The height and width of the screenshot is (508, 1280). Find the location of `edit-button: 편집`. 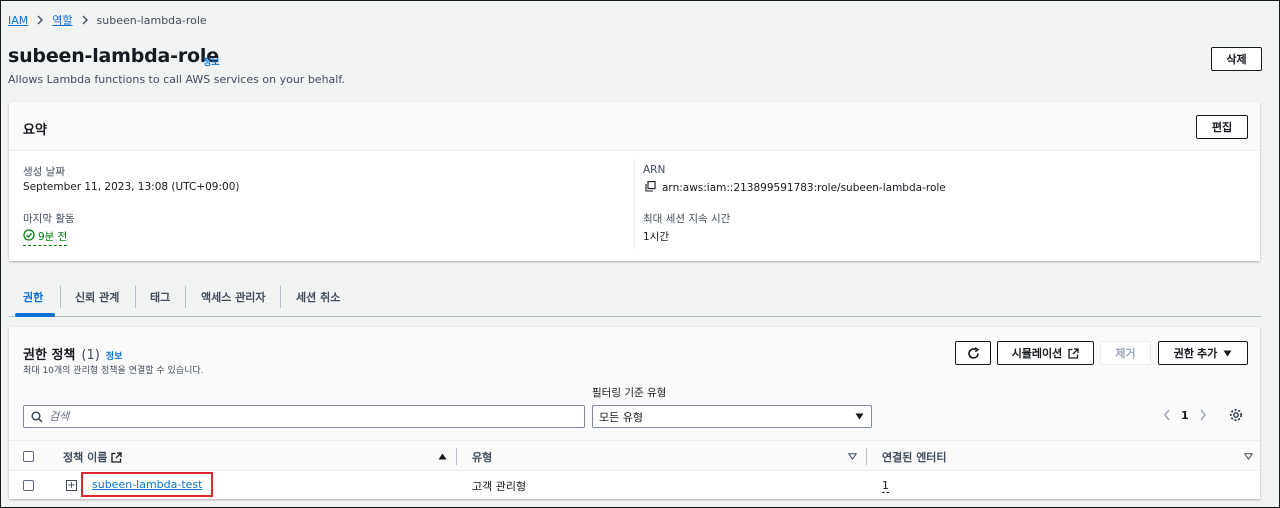

edit-button: 편집 is located at coordinates (1222, 127).